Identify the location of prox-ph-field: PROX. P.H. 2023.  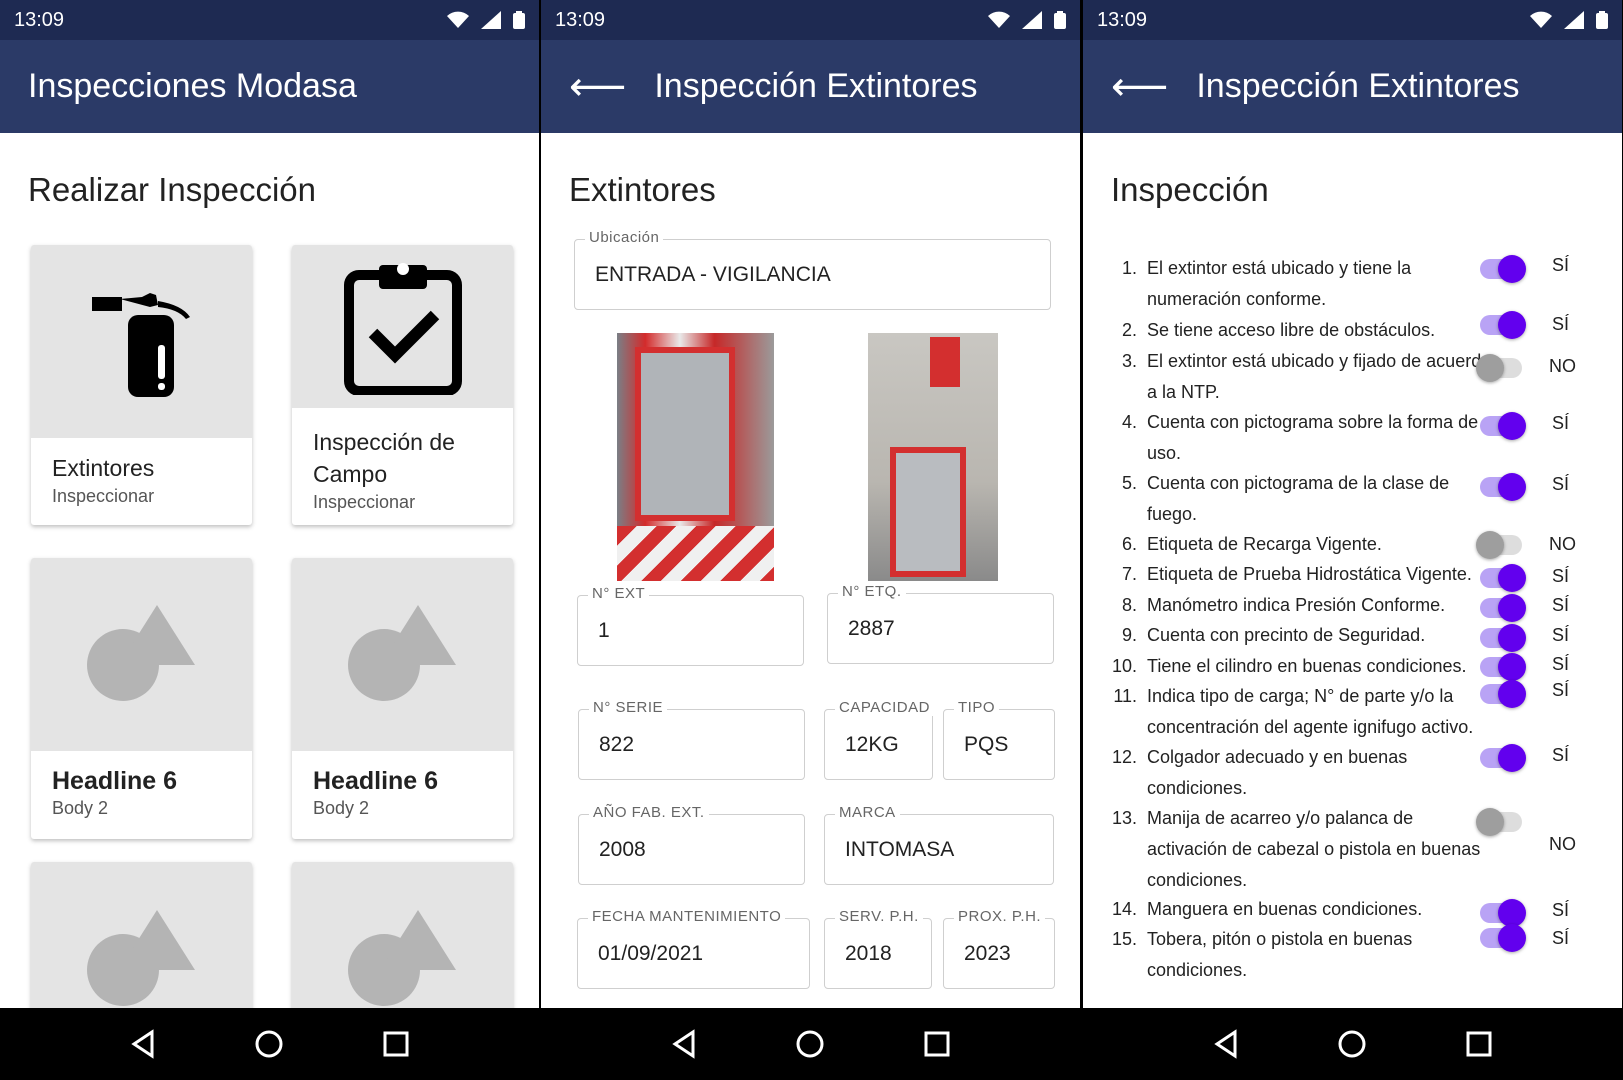
(999, 948).